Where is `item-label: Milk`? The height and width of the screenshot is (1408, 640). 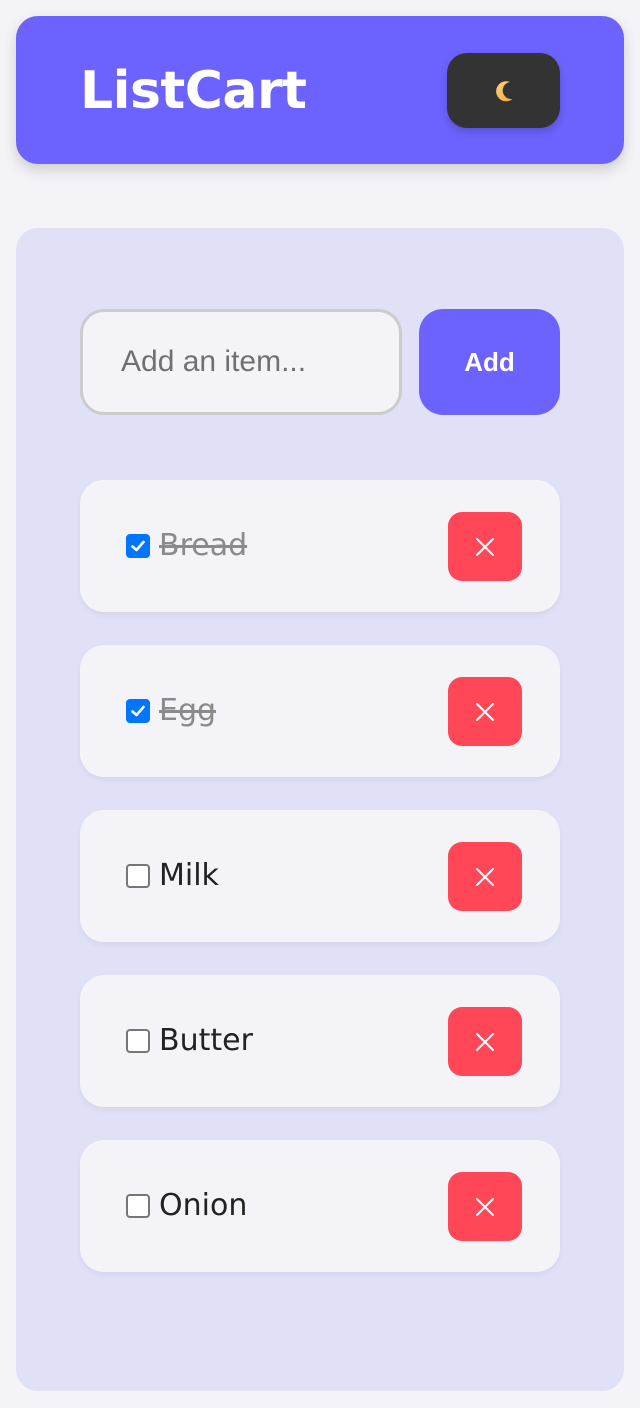
item-label: Milk is located at coordinates (189, 875).